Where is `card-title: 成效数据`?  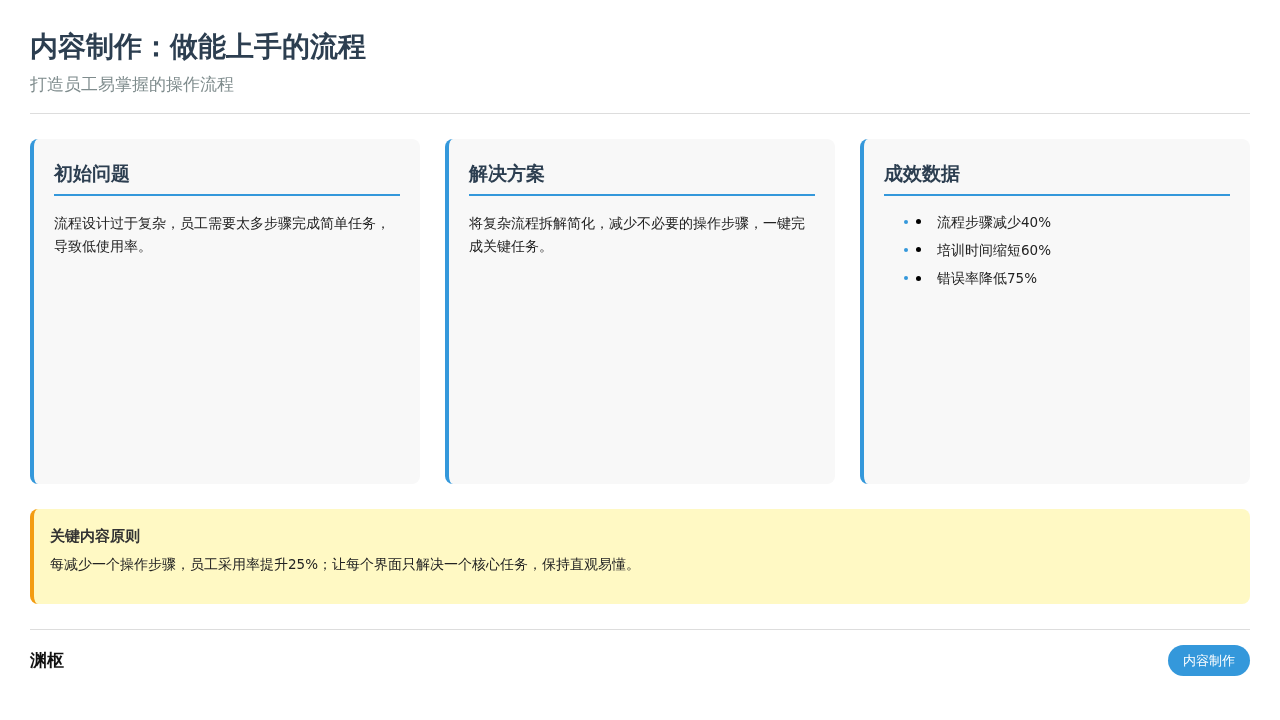
card-title: 成效数据 is located at coordinates (1057, 177).